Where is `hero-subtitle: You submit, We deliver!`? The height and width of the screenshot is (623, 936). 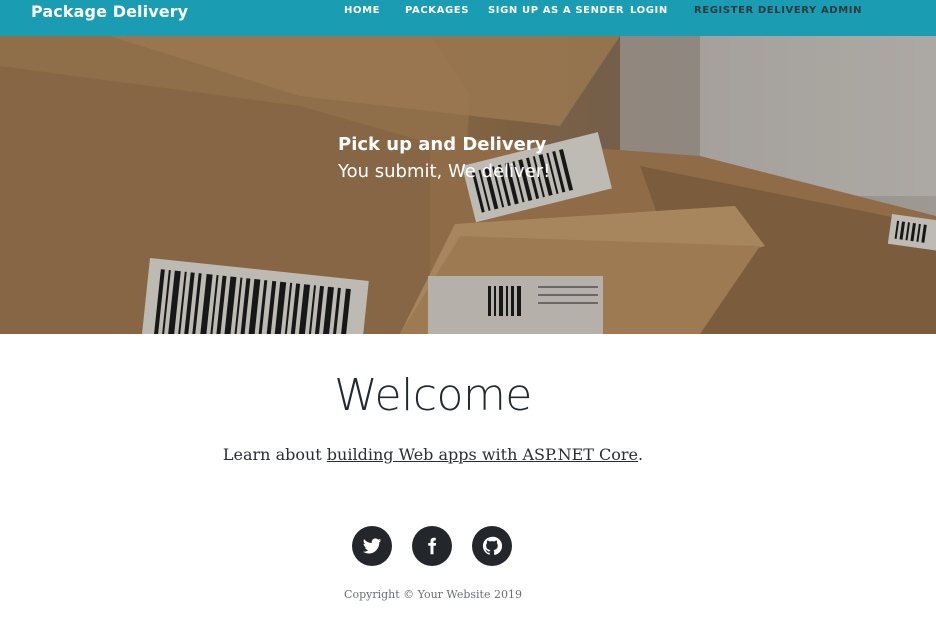
hero-subtitle: You submit, We deliver! is located at coordinates (444, 171).